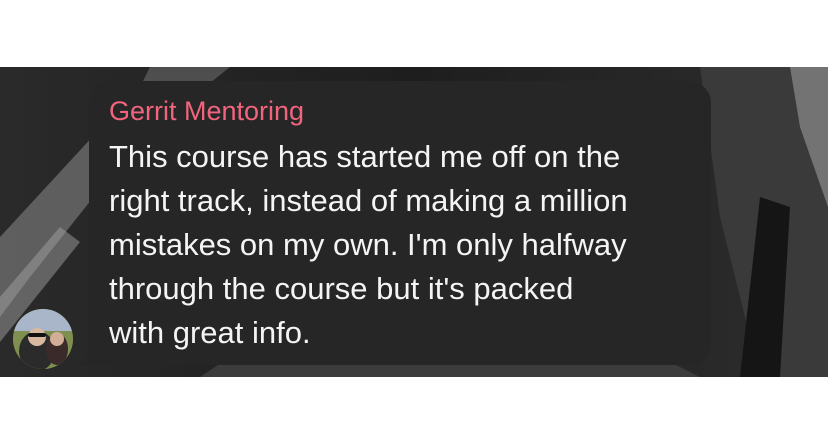 Image resolution: width=828 pixels, height=444 pixels. I want to click on user-avatar, so click(43, 339).